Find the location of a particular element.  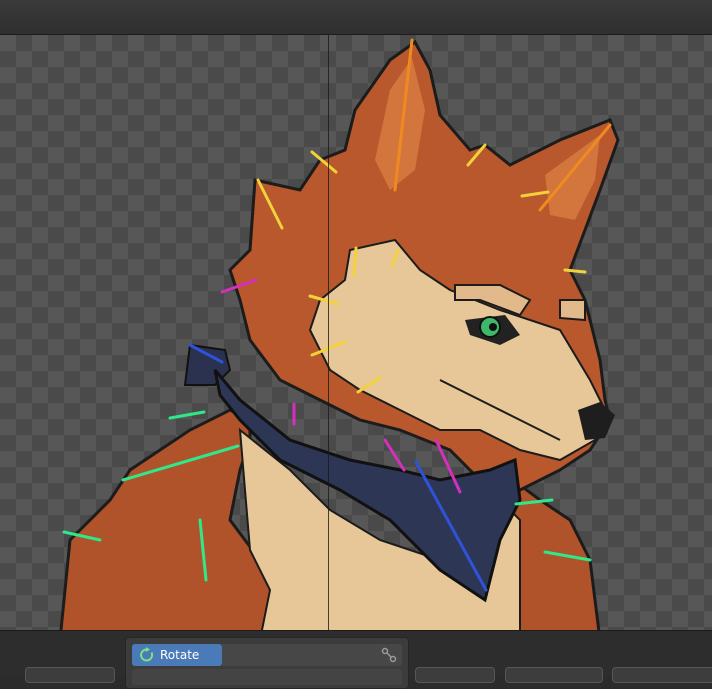

tool-second-row is located at coordinates (267, 677).